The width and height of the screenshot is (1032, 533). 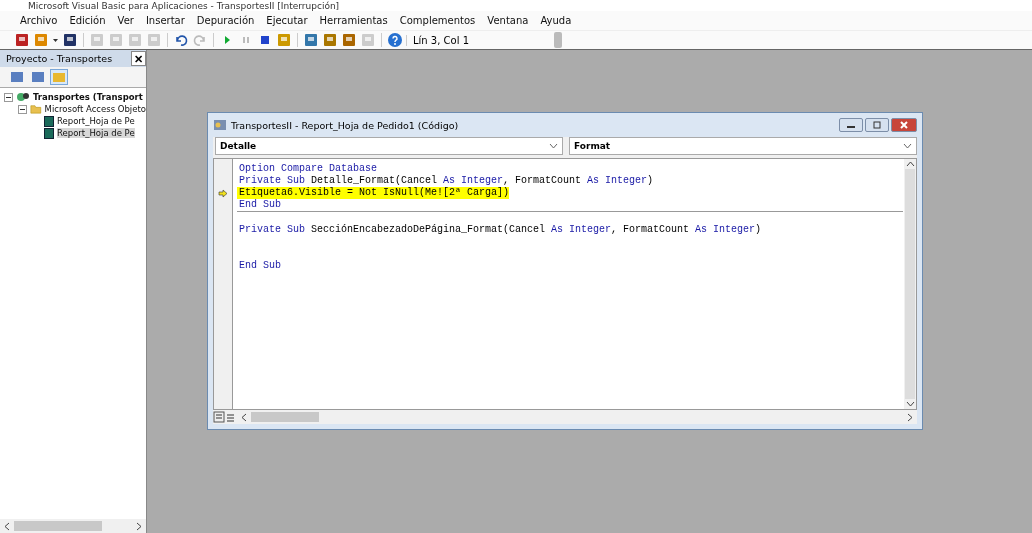 What do you see at coordinates (437, 20) in the screenshot?
I see `menu-item: Complementos` at bounding box center [437, 20].